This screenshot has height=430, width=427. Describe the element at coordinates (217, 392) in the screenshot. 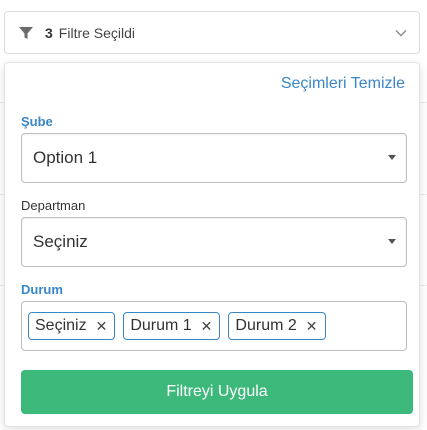

I see `apply-filter-button: Filtreyi Uygula` at that location.